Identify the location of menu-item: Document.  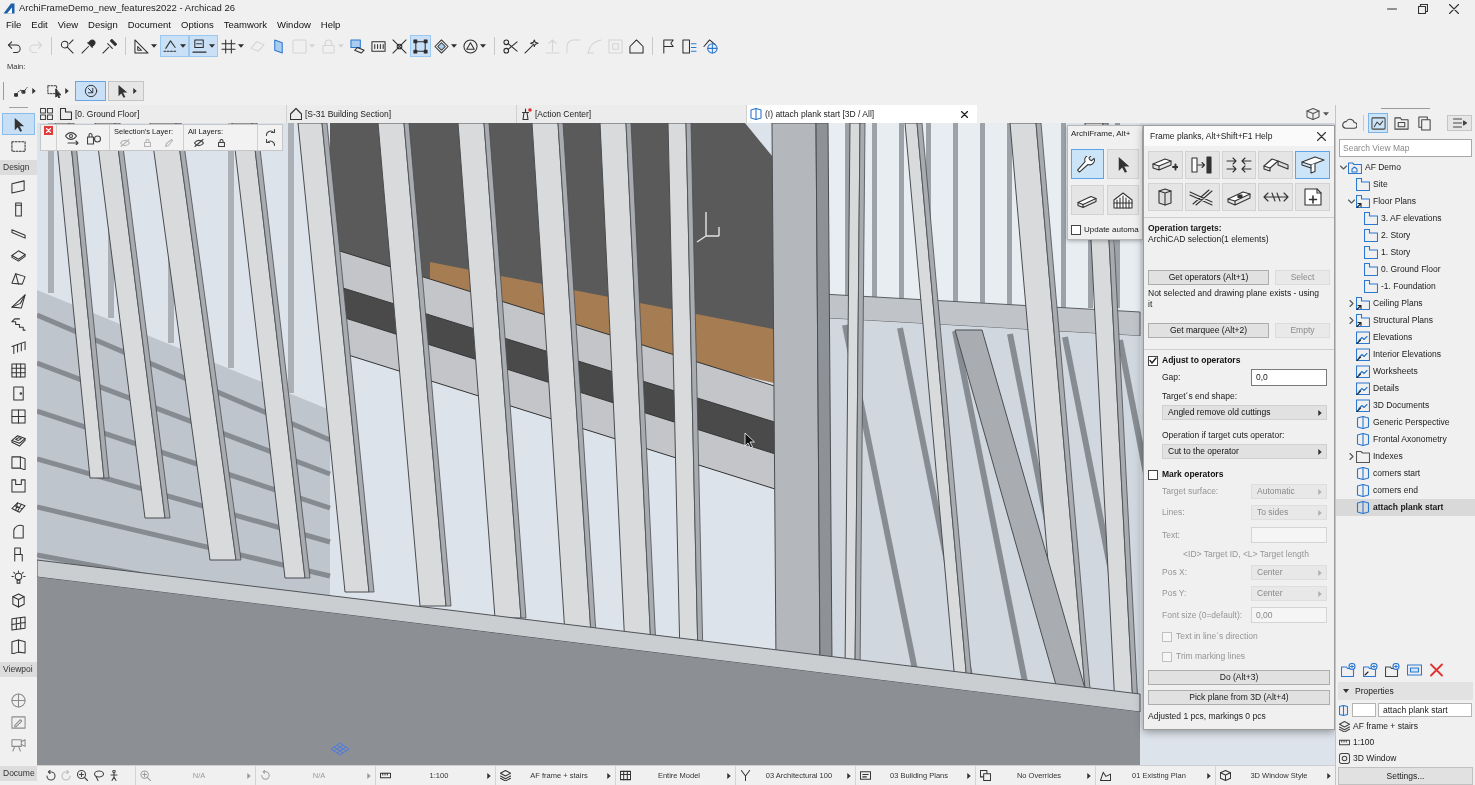
(149, 25).